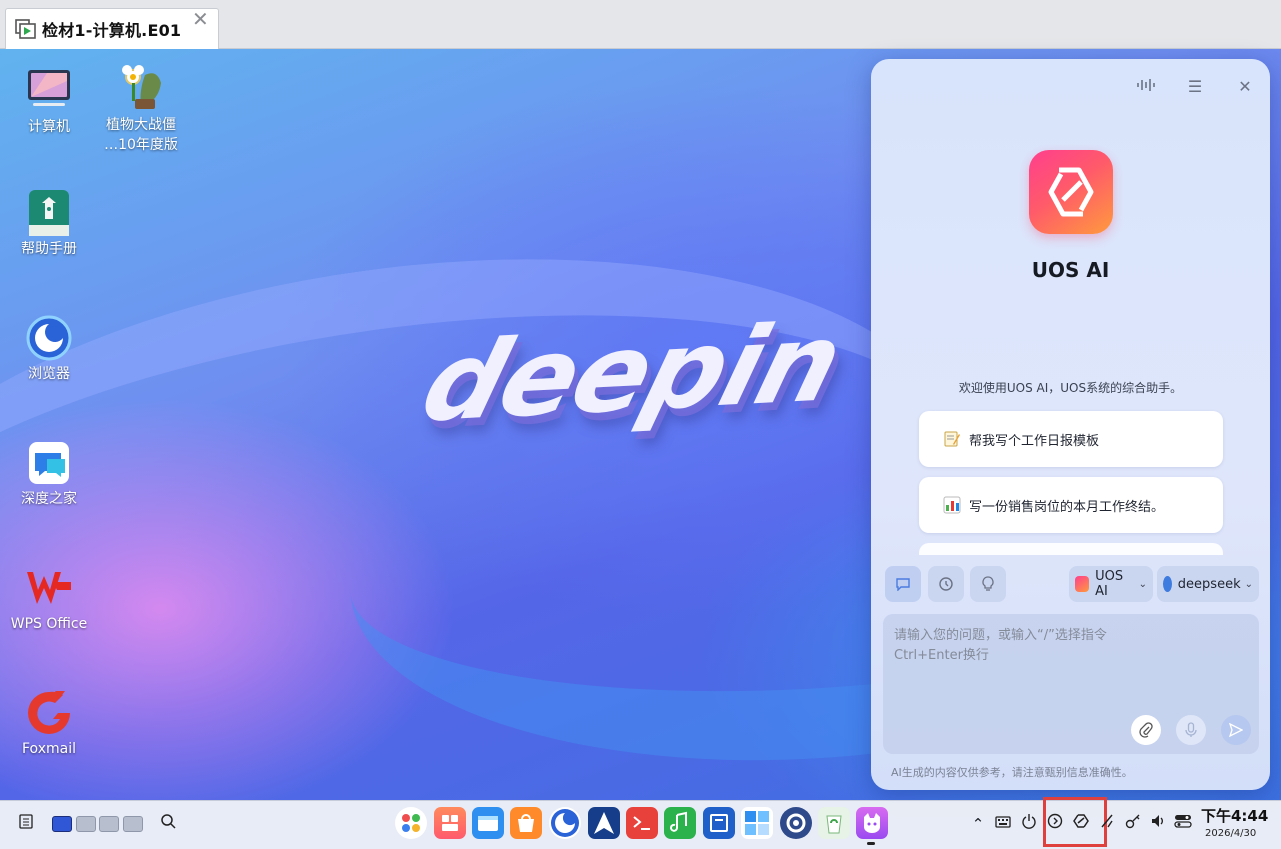 Image resolution: width=1281 pixels, height=849 pixels. Describe the element at coordinates (1195, 87) in the screenshot. I see `menu-icon: ☰` at that location.